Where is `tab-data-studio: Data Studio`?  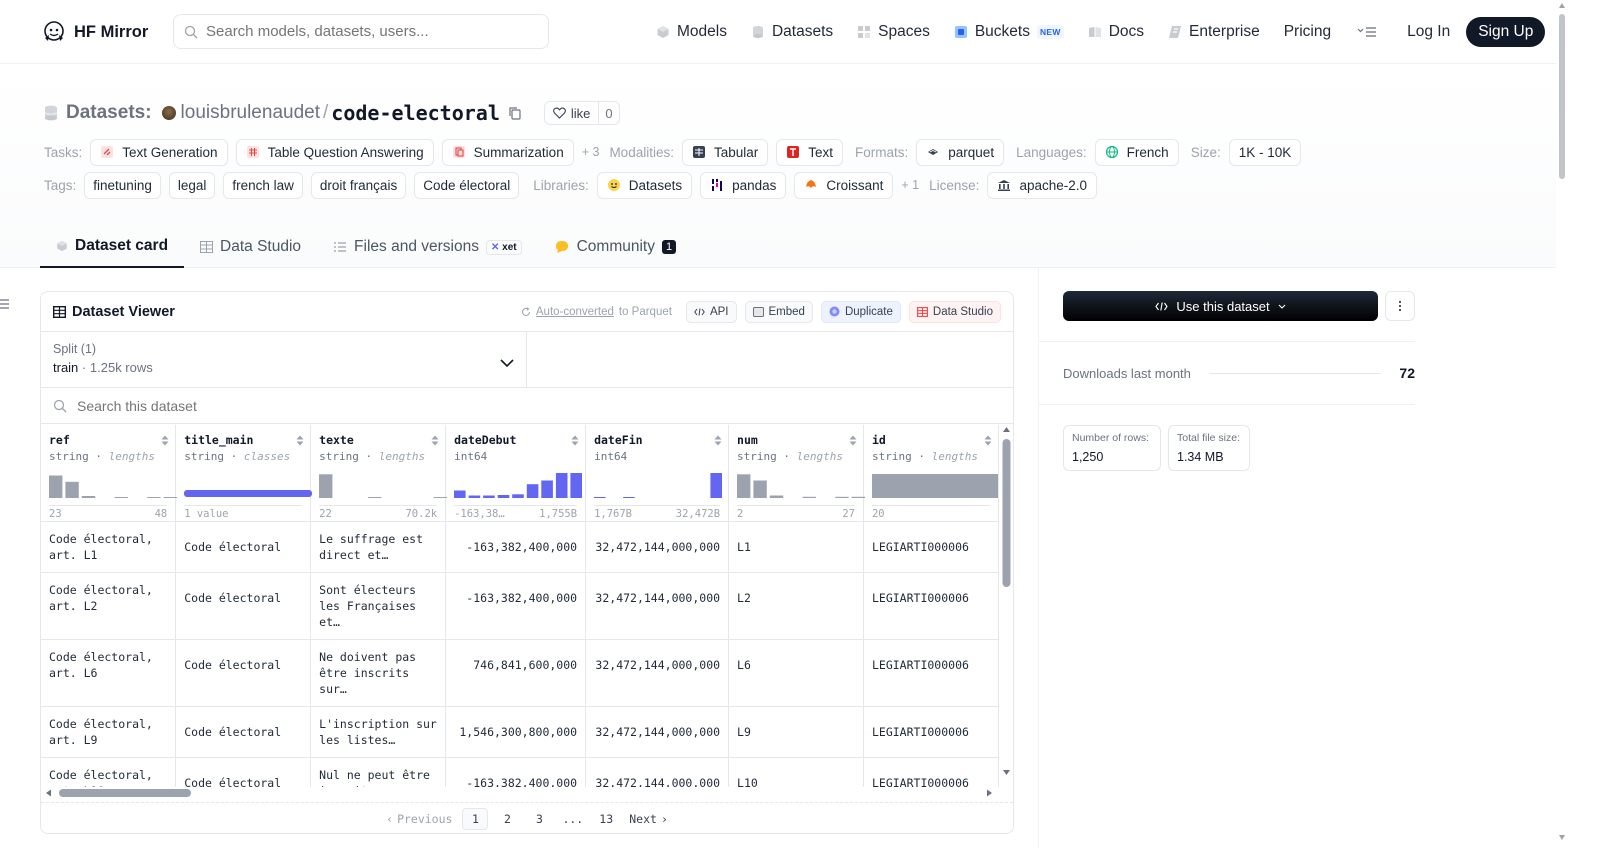 tab-data-studio: Data Studio is located at coordinates (250, 247).